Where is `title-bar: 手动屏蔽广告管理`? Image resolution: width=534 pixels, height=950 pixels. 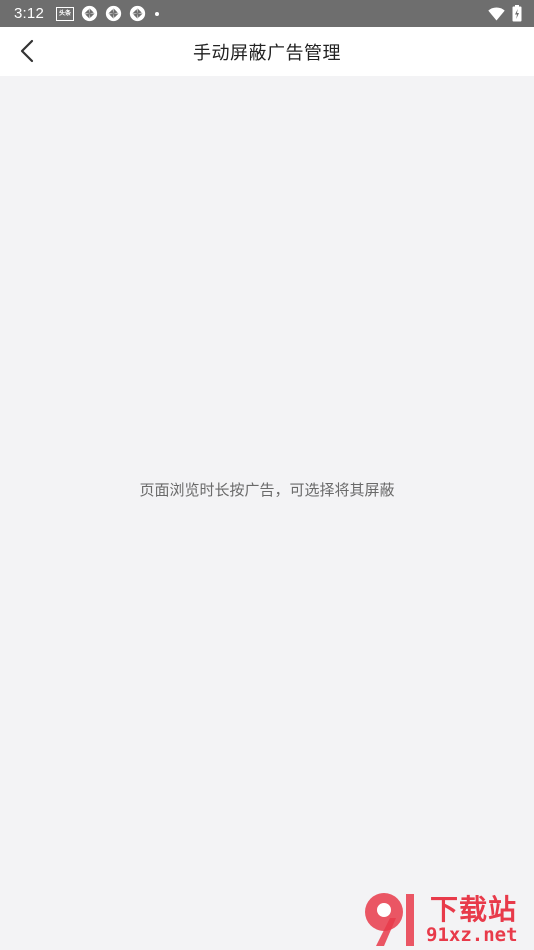 title-bar: 手动屏蔽广告管理 is located at coordinates (267, 51).